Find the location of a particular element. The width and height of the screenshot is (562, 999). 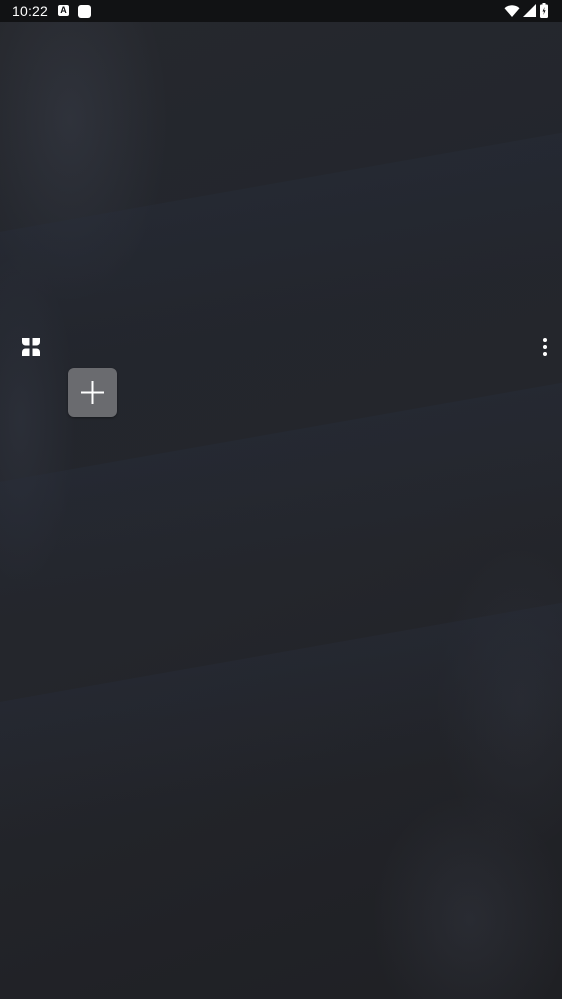

wifi-icon is located at coordinates (512, 11).